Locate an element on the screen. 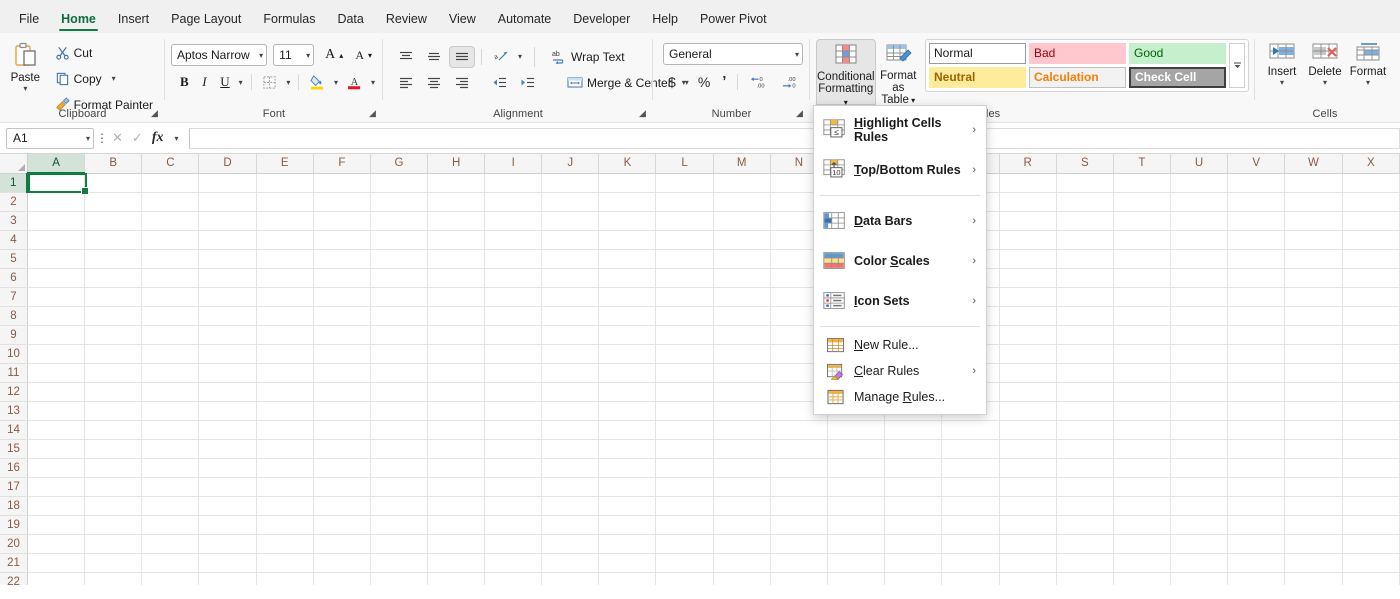 The height and width of the screenshot is (599, 1400). cell-I1 is located at coordinates (513, 183).